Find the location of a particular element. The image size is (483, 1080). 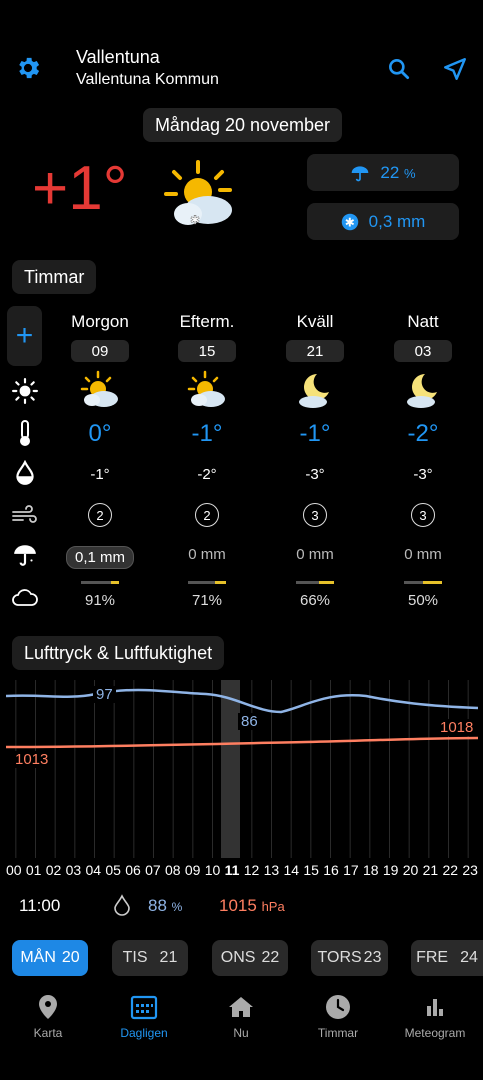

hour-tick: 17 is located at coordinates (351, 870).